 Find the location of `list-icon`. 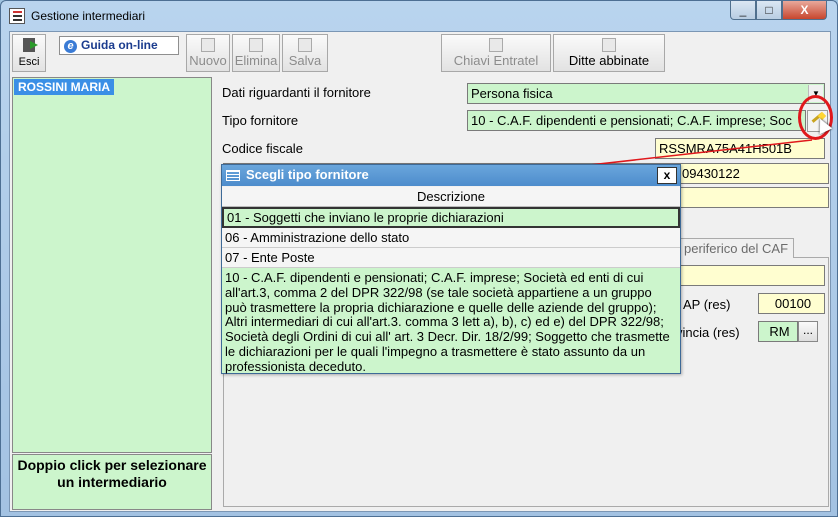

list-icon is located at coordinates (233, 175).